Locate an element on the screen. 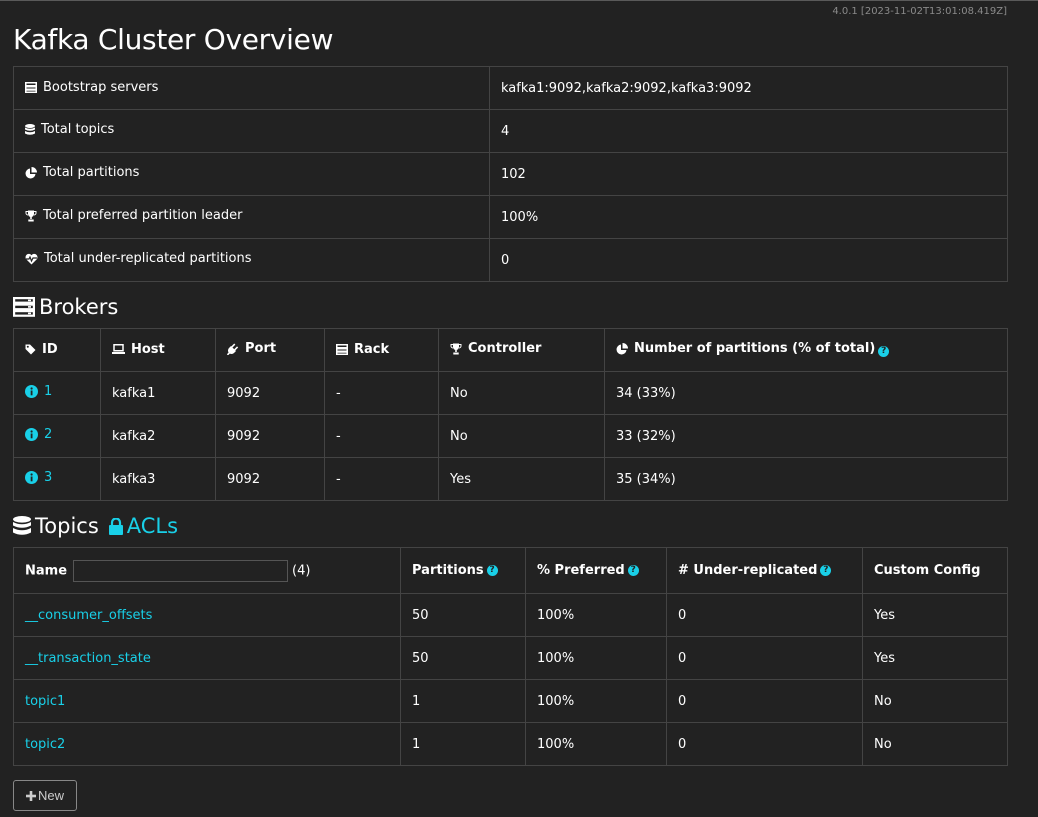  topic-row: topic1 1 100% 0 No is located at coordinates (510, 701).